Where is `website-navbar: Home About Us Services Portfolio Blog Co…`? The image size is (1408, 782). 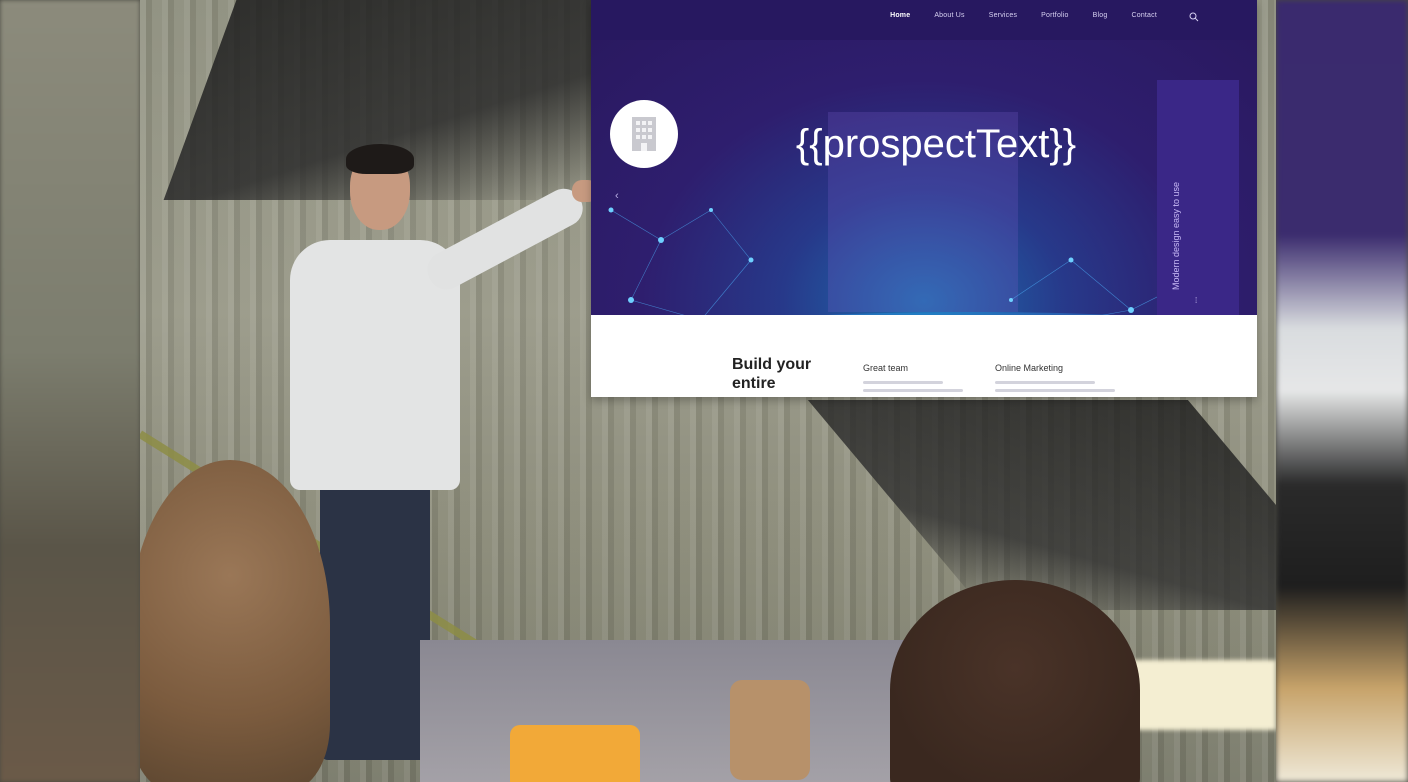 website-navbar: Home About Us Services Portfolio Blog Co… is located at coordinates (924, 20).